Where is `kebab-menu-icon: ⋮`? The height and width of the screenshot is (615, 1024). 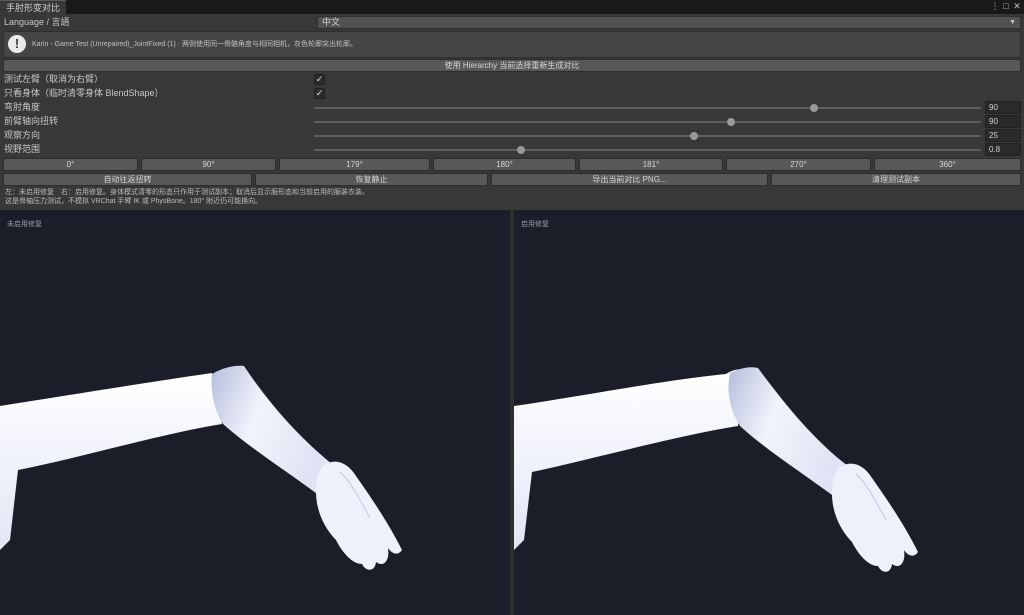 kebab-menu-icon: ⋮ is located at coordinates (995, 6).